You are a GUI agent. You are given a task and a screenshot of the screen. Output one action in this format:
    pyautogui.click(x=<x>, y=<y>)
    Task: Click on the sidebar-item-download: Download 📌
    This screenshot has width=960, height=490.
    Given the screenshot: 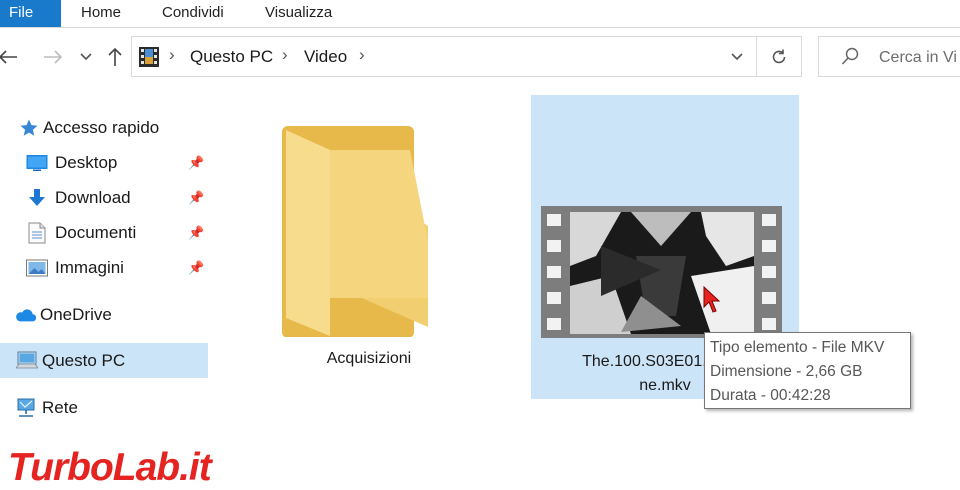 What is the action you would take?
    pyautogui.click(x=117, y=198)
    